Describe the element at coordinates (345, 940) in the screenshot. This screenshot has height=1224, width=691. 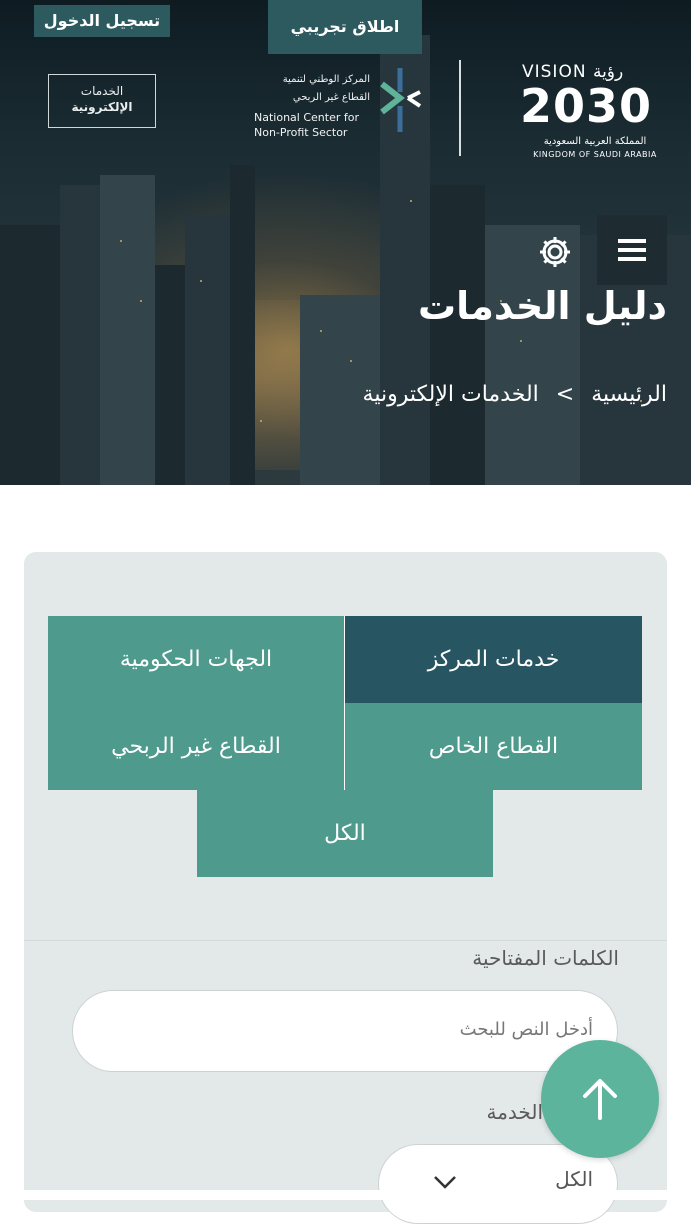
I see `section-divider` at that location.